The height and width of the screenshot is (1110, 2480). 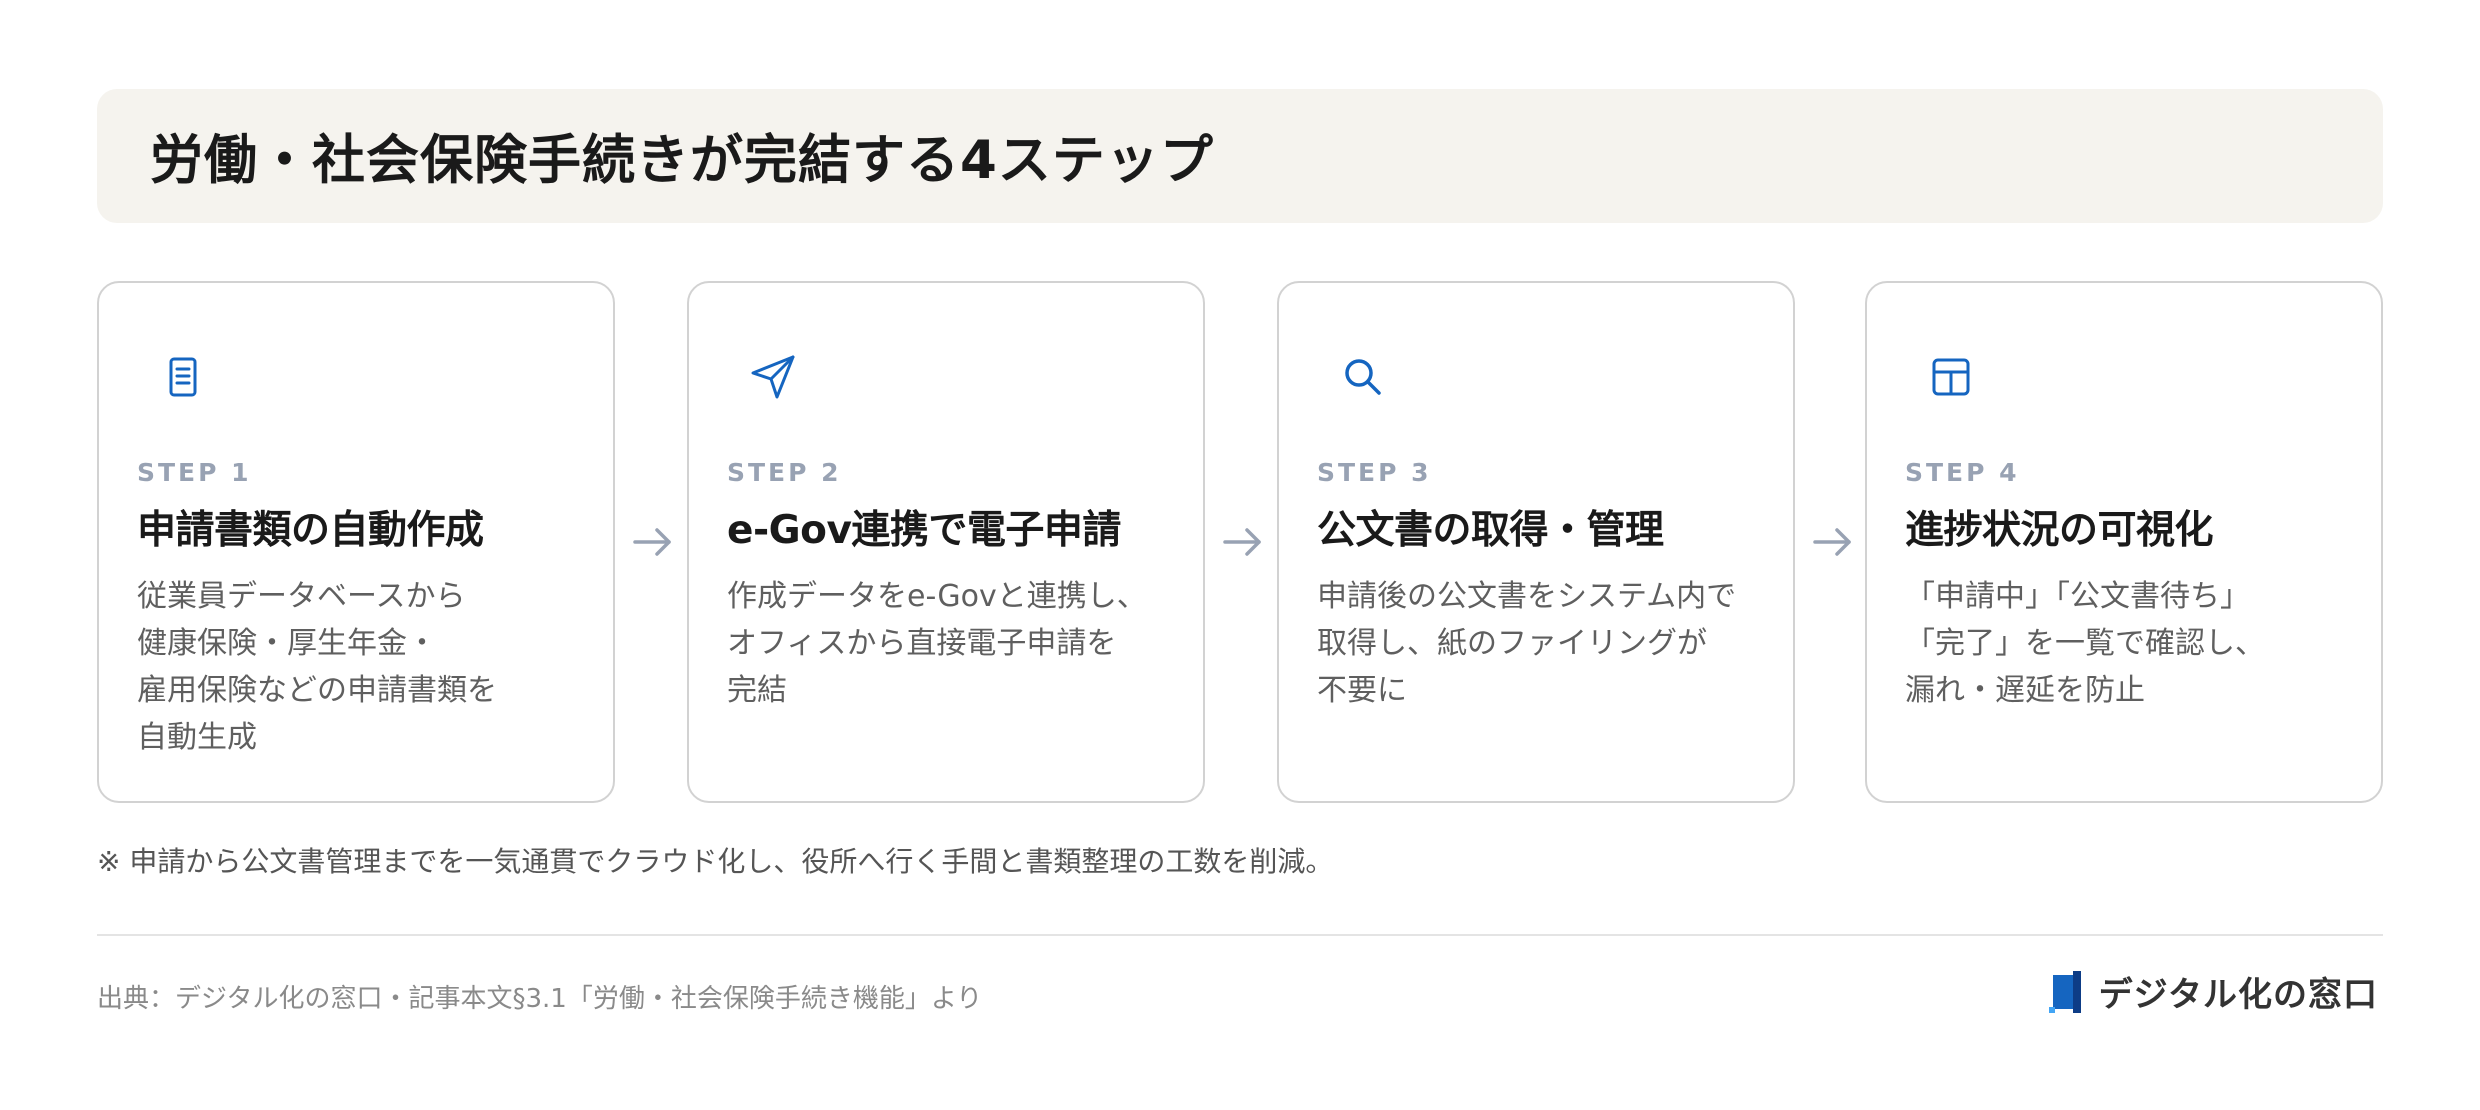 I want to click on step-title: 公文書の取得・管理, so click(x=1490, y=530).